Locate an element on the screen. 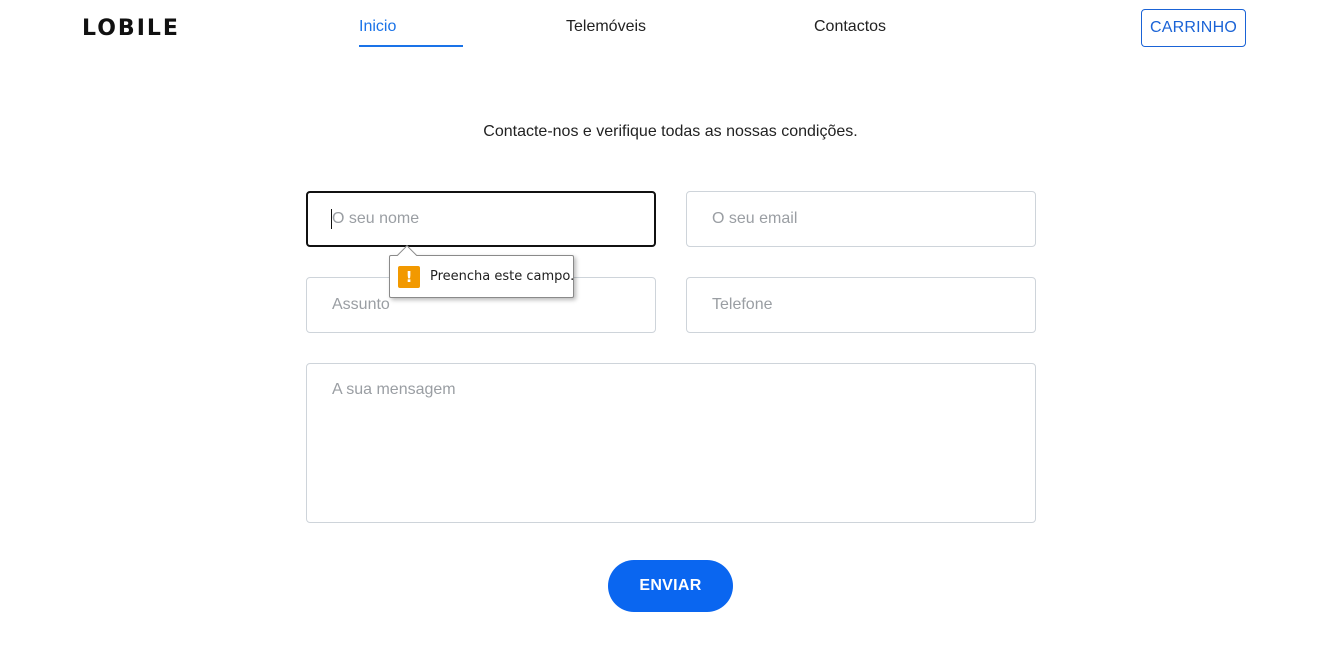  nav-link-contactos: Contactos is located at coordinates (850, 27).